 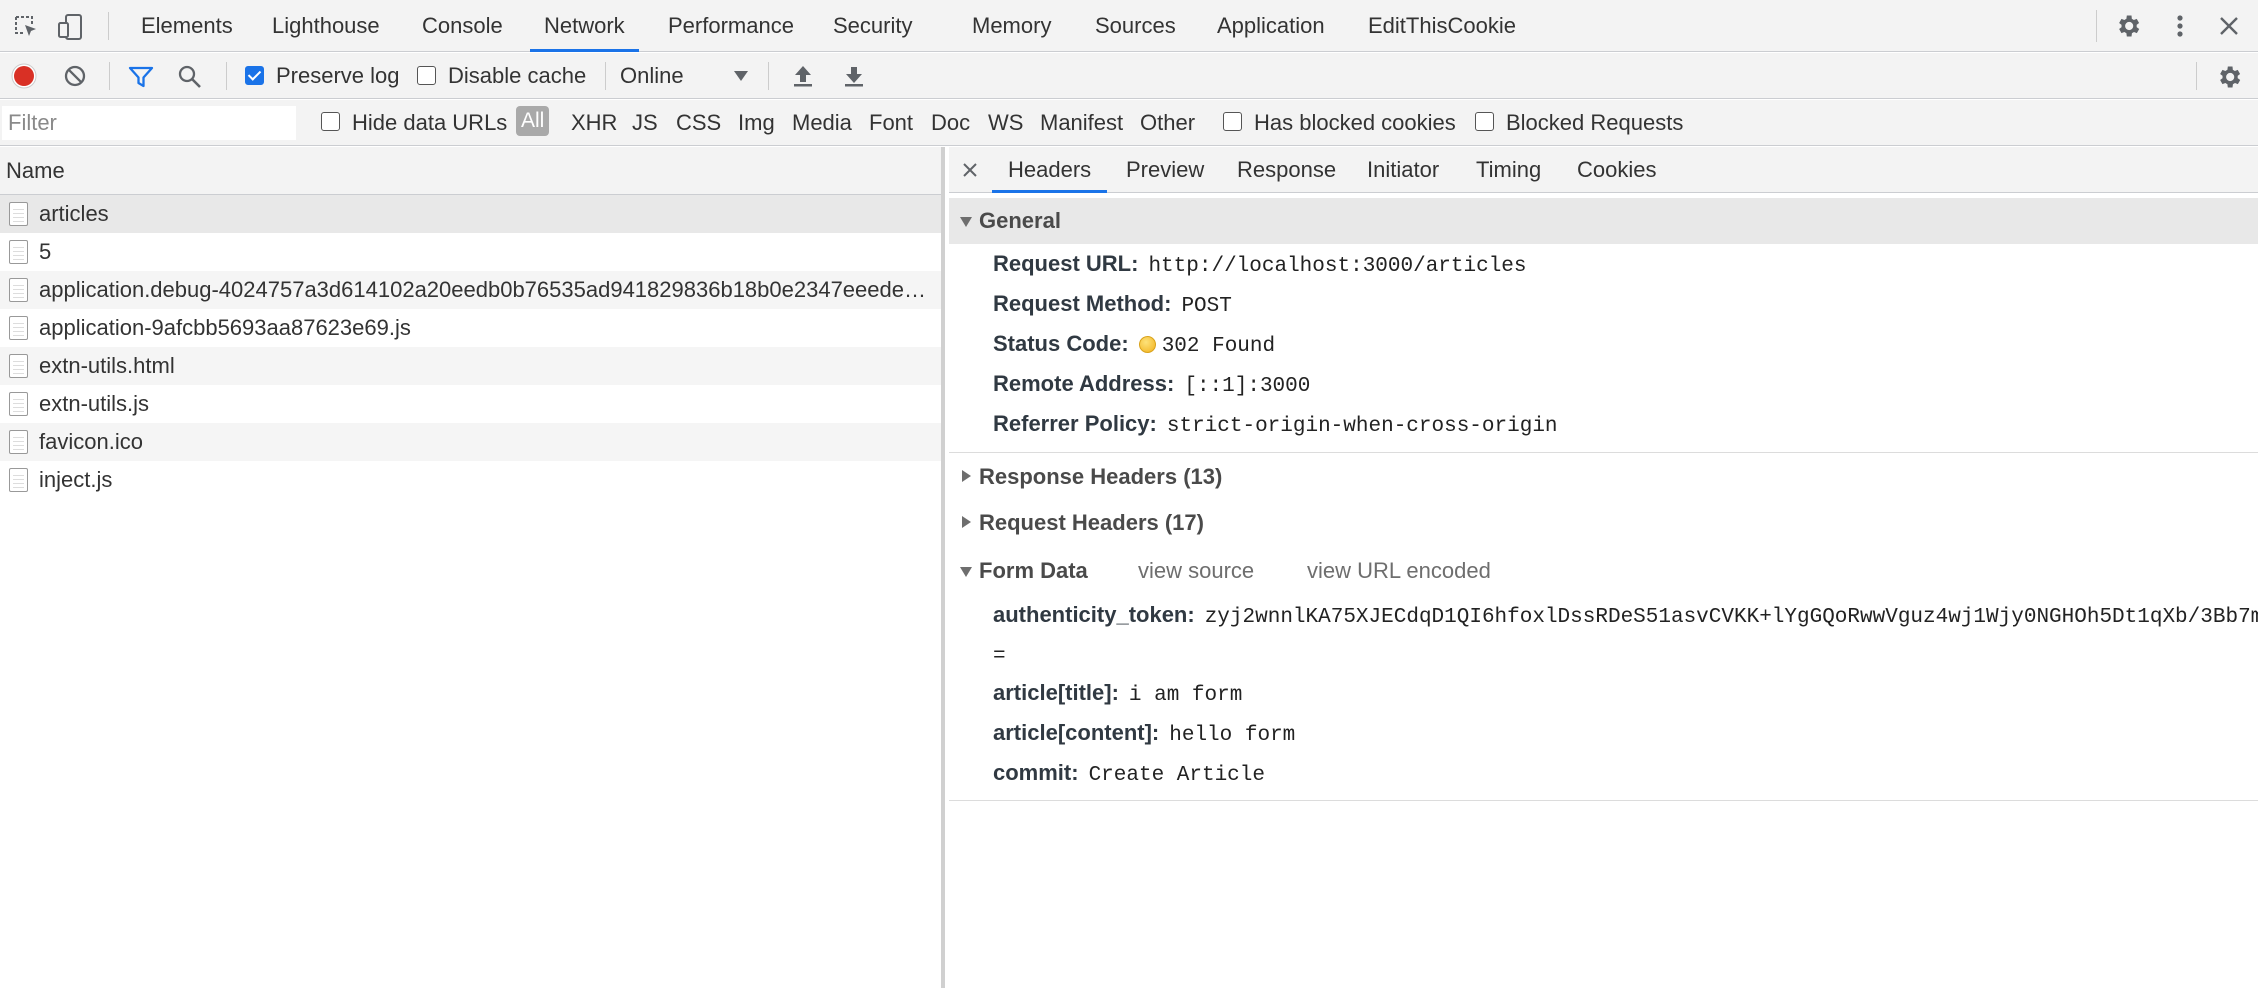 I want to click on article-title-row: article[title]: i am form, so click(x=1117, y=693).